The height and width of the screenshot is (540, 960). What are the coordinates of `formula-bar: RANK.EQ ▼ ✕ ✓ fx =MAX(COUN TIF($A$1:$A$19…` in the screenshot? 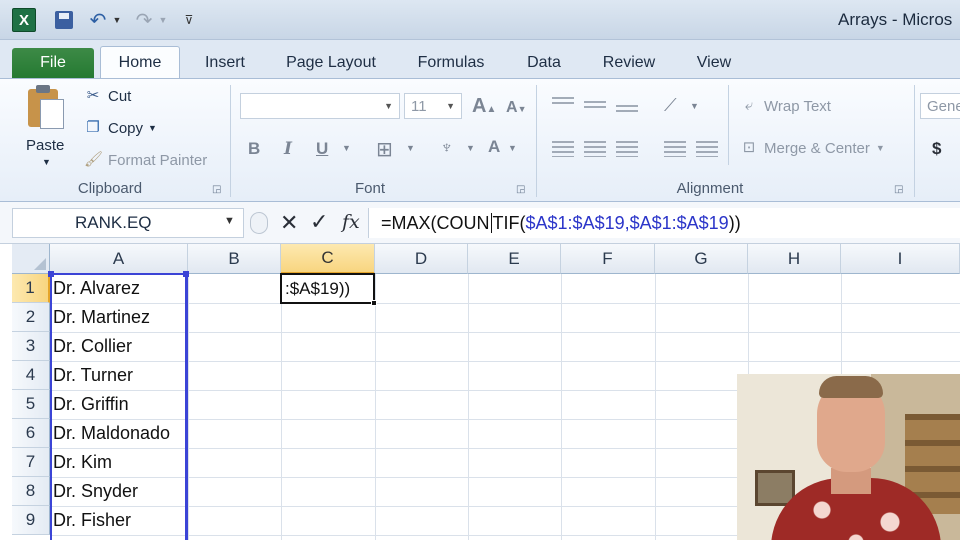 It's located at (480, 223).